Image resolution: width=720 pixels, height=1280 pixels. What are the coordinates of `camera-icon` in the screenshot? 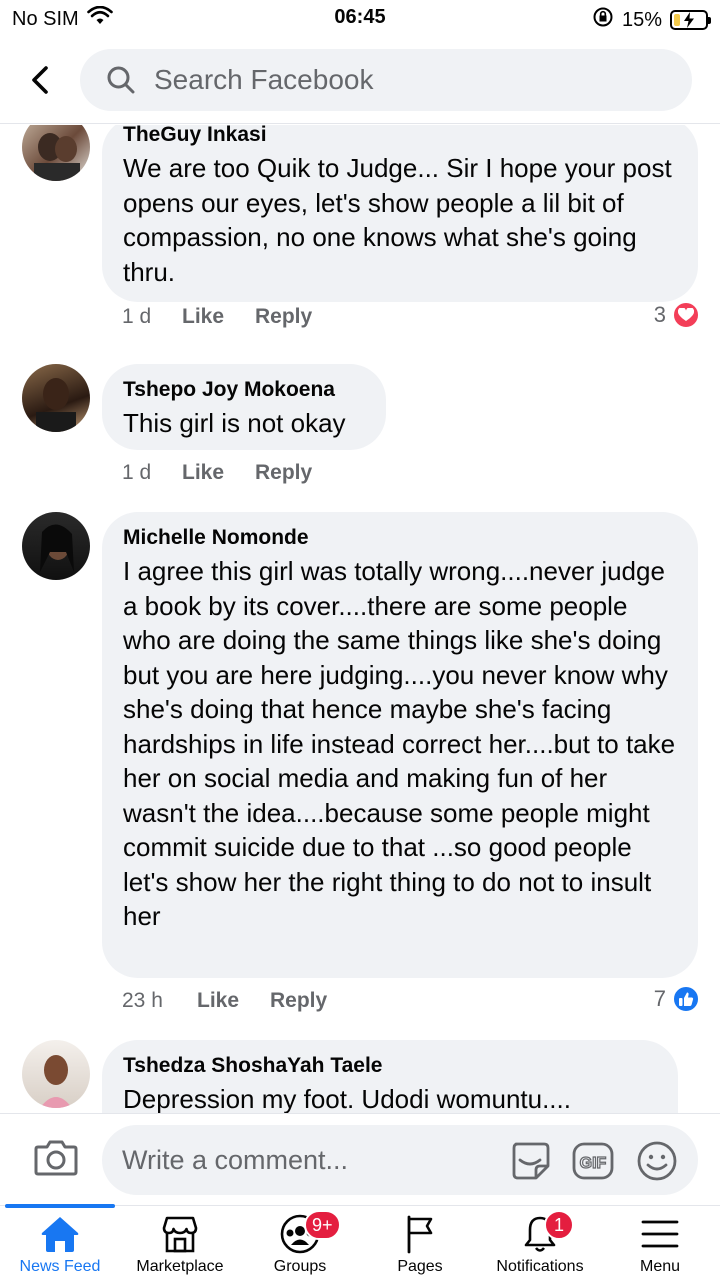 It's located at (56, 1158).